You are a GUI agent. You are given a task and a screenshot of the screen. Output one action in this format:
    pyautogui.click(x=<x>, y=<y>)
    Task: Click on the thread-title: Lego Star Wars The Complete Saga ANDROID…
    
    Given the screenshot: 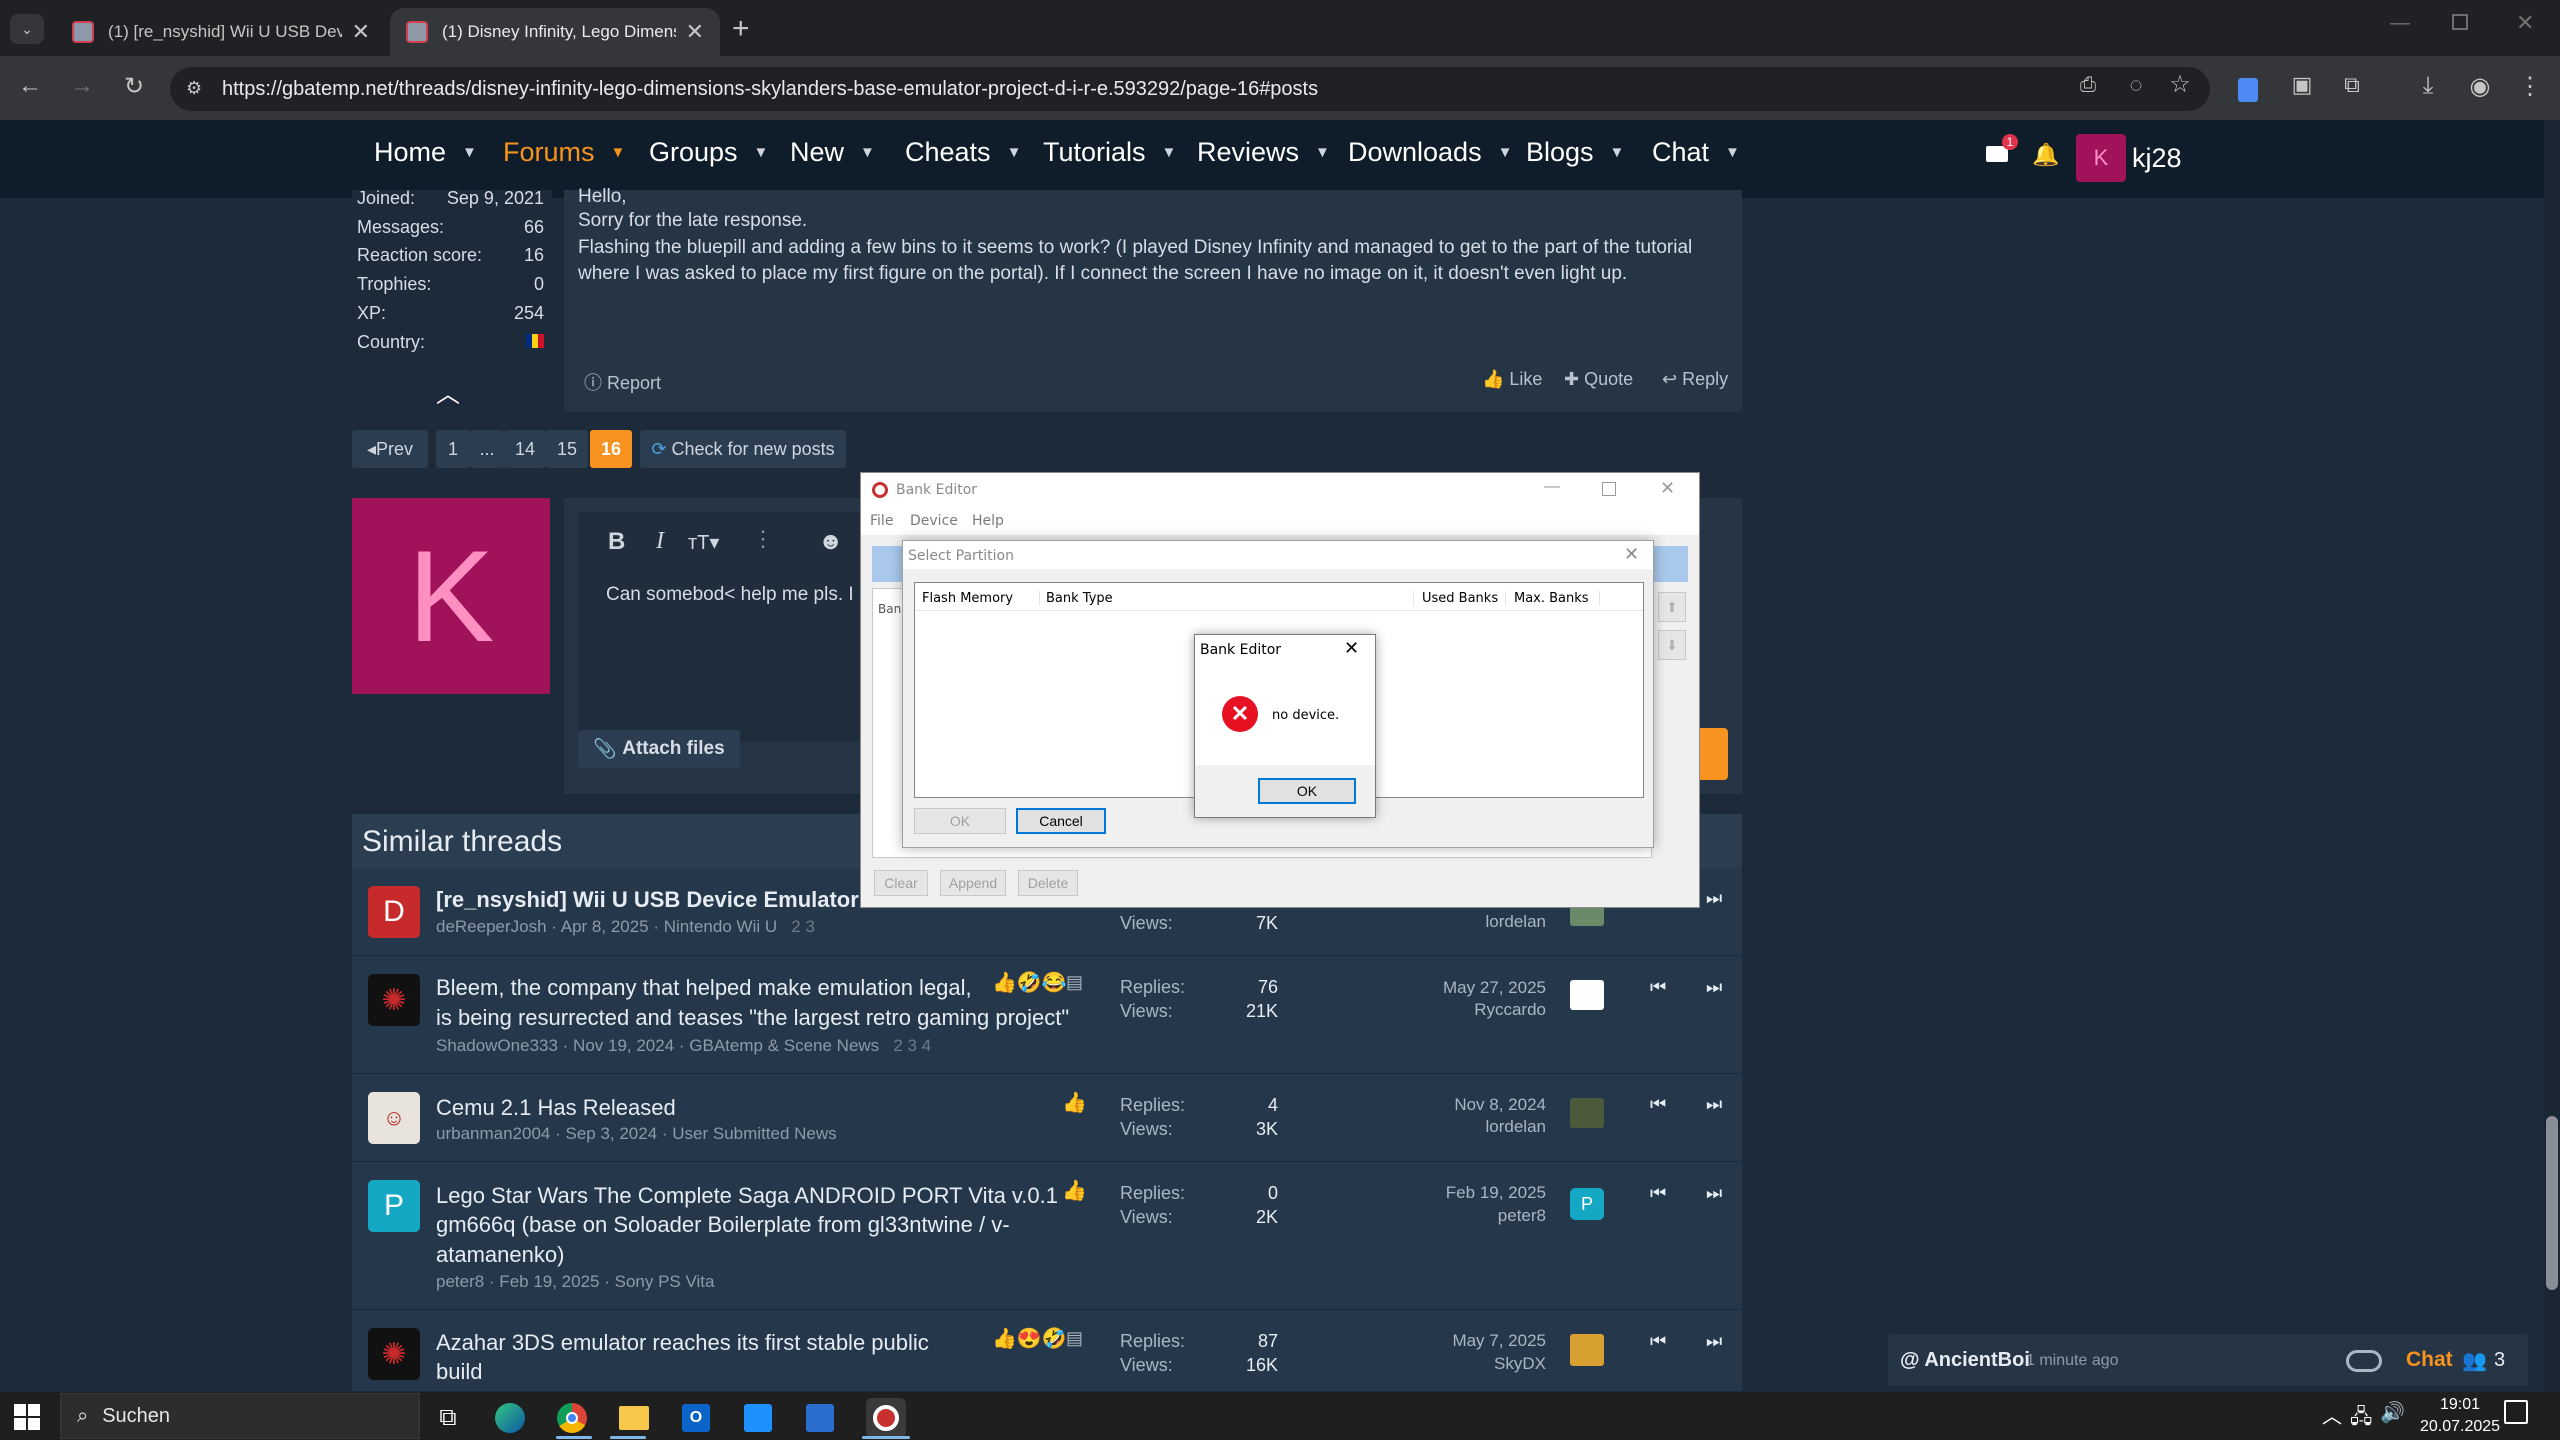 What is the action you would take?
    pyautogui.click(x=753, y=1196)
    